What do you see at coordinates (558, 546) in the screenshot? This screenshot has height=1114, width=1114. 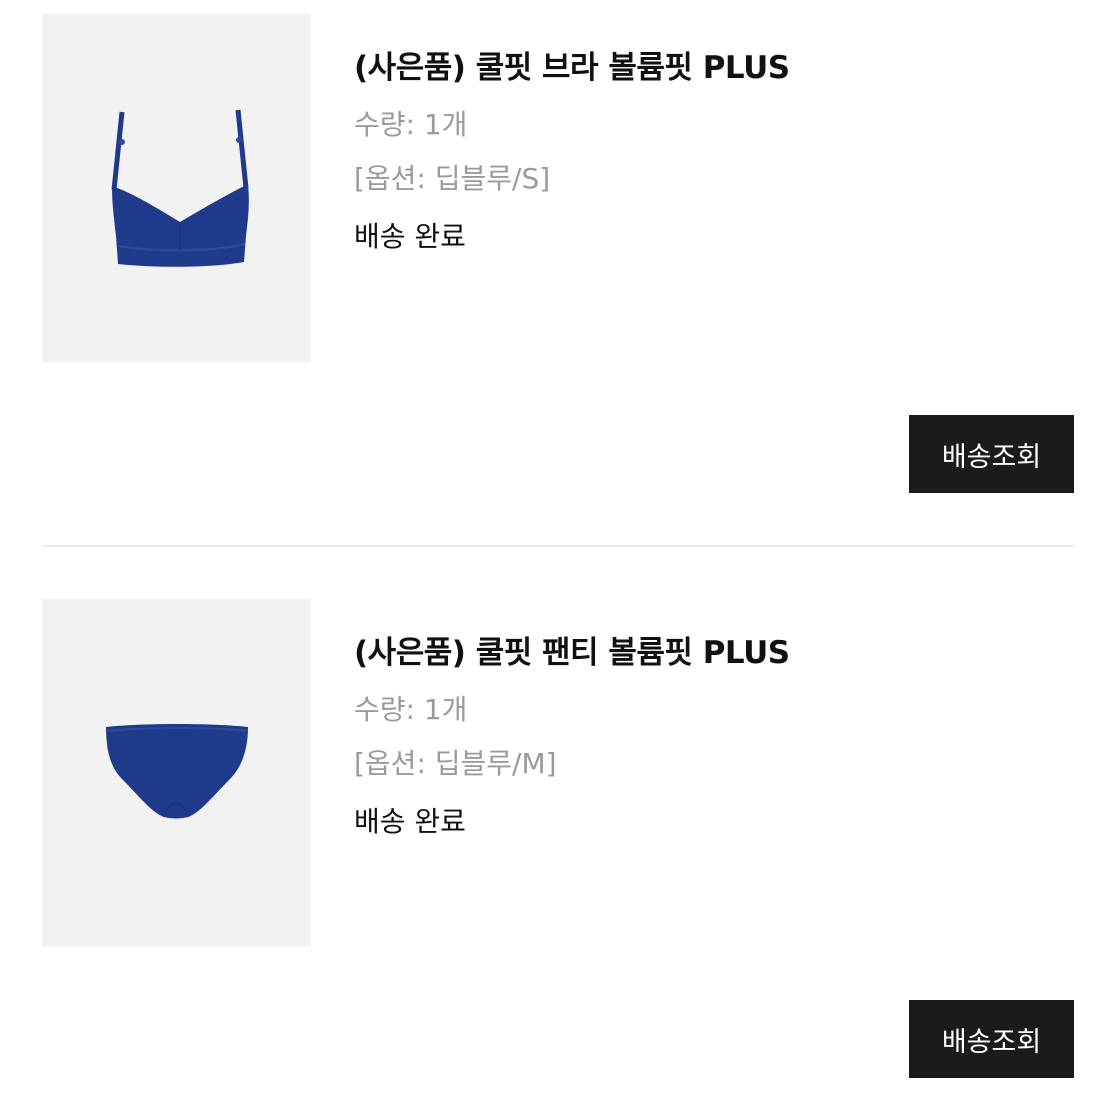 I see `divider` at bounding box center [558, 546].